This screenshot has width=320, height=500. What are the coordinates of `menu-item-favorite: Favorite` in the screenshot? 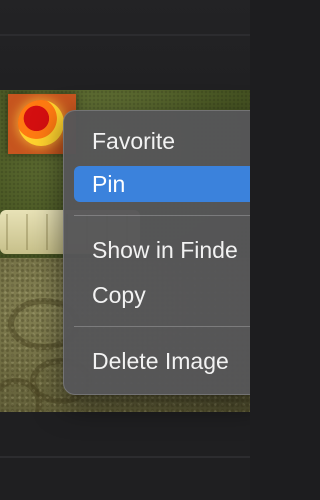 It's located at (162, 141).